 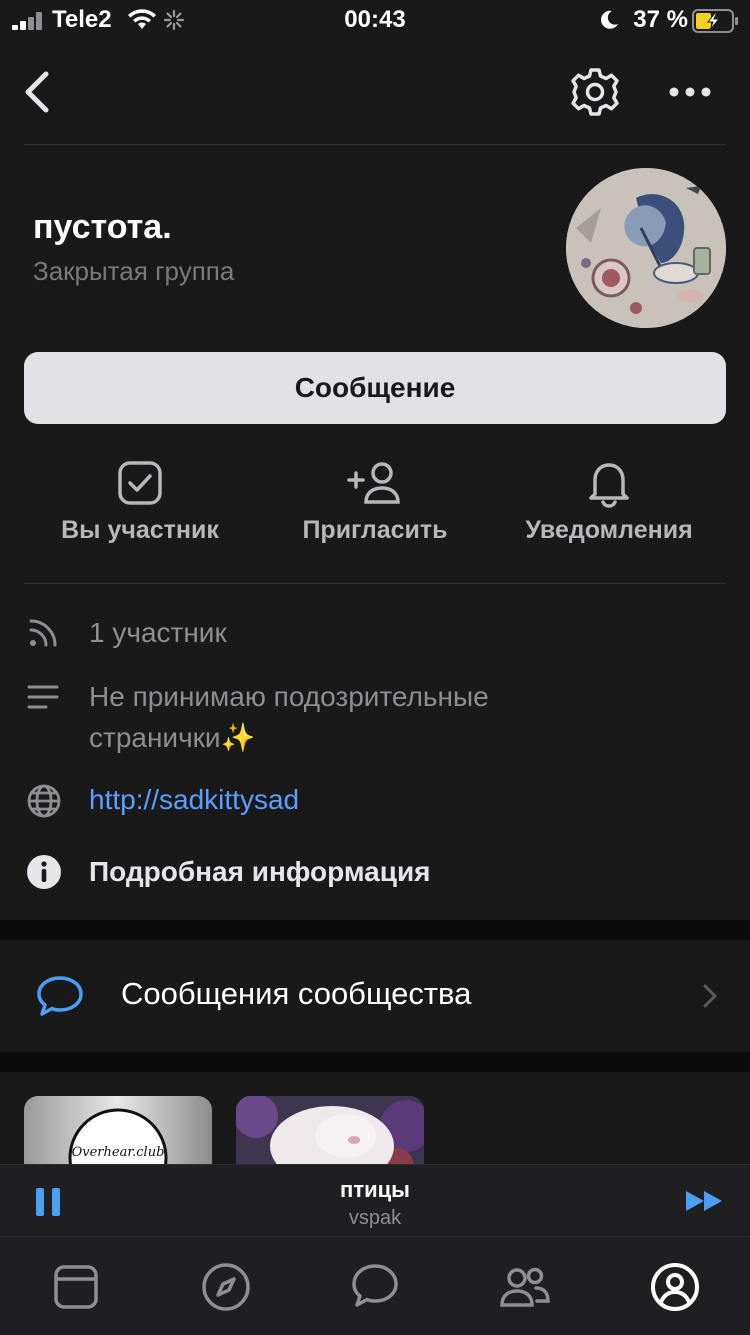 I want to click on mini-player: птицы vspak, so click(x=375, y=1200).